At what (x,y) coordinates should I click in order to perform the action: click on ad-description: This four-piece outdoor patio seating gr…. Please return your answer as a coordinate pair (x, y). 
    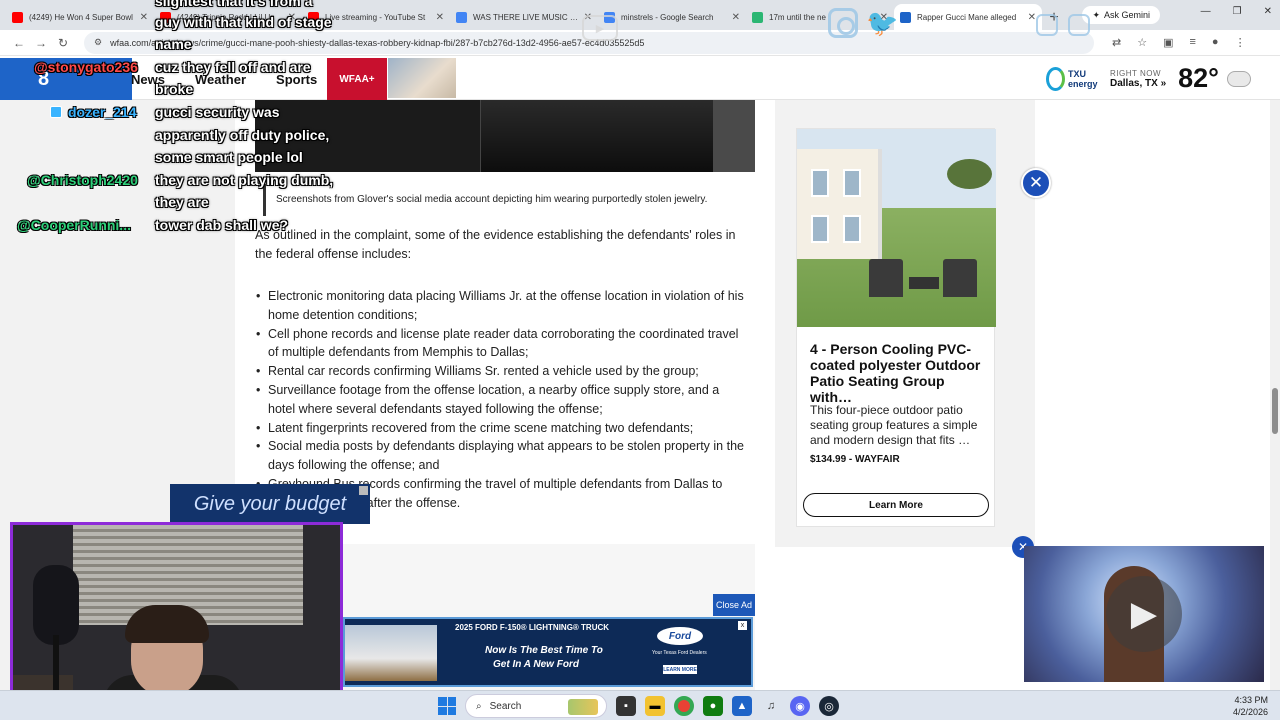
    Looking at the image, I should click on (894, 425).